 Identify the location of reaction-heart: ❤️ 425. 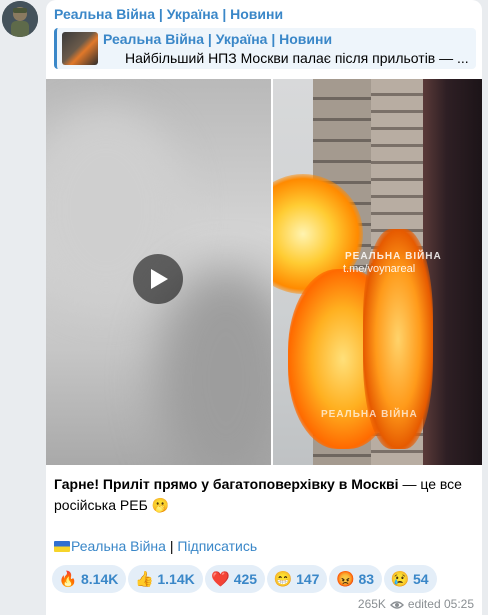
(235, 579).